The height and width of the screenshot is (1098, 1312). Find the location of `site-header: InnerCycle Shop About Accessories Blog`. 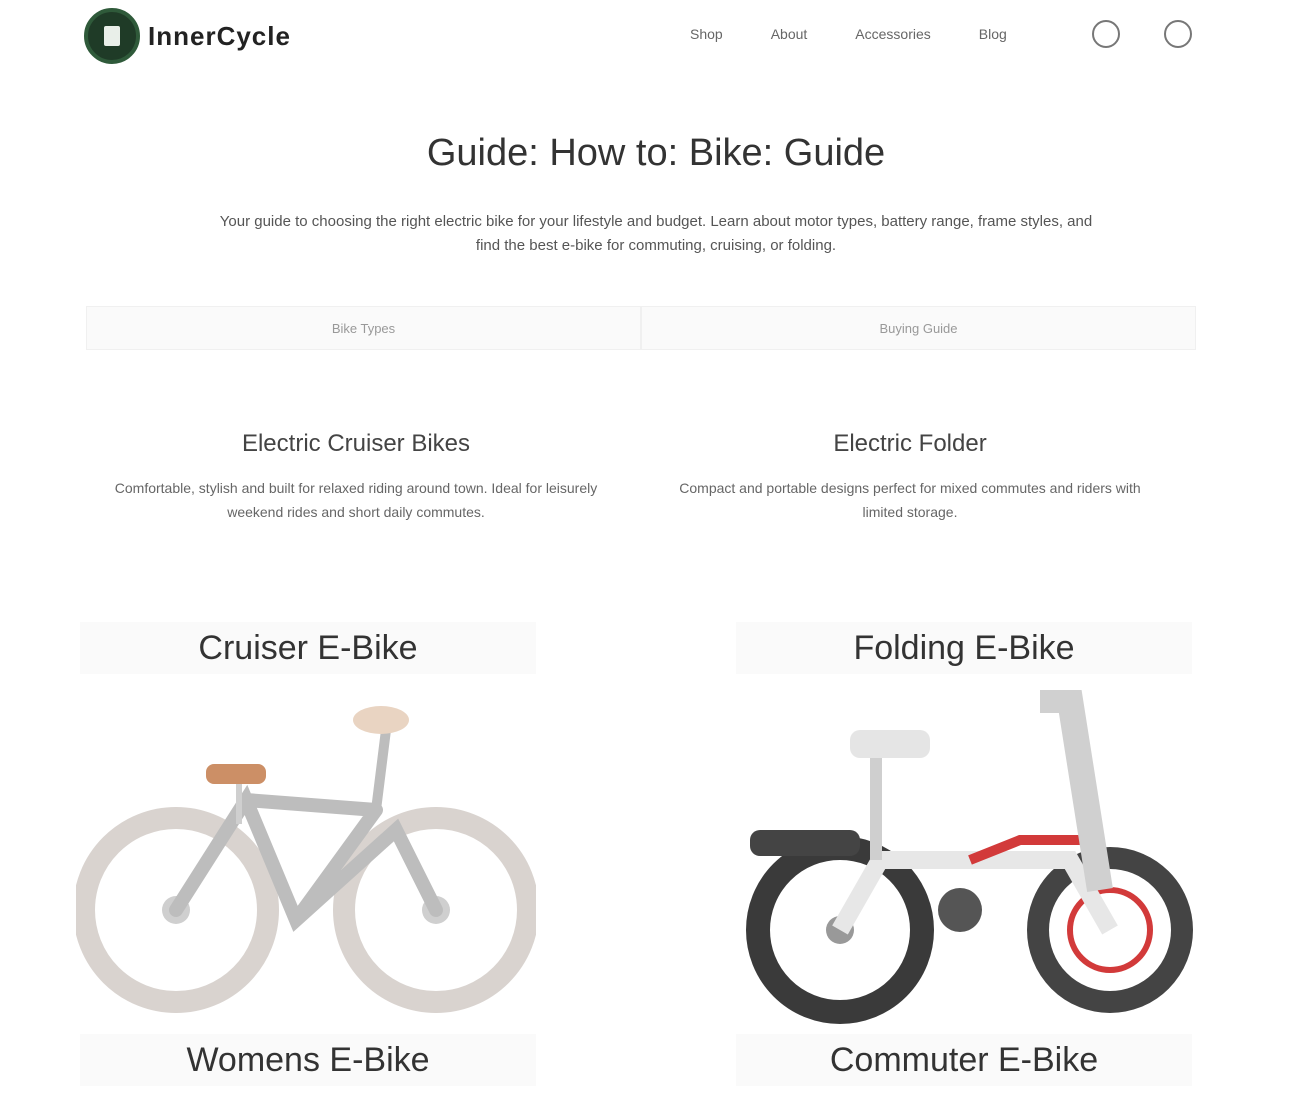

site-header: InnerCycle Shop About Accessories Blog is located at coordinates (656, 40).